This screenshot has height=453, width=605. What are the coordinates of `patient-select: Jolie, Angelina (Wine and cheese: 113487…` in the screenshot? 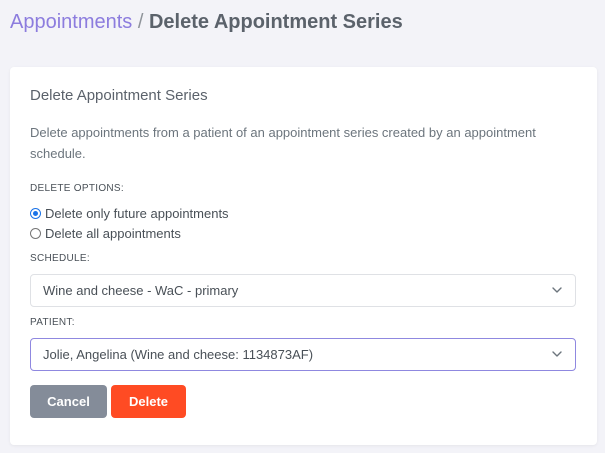 It's located at (303, 354).